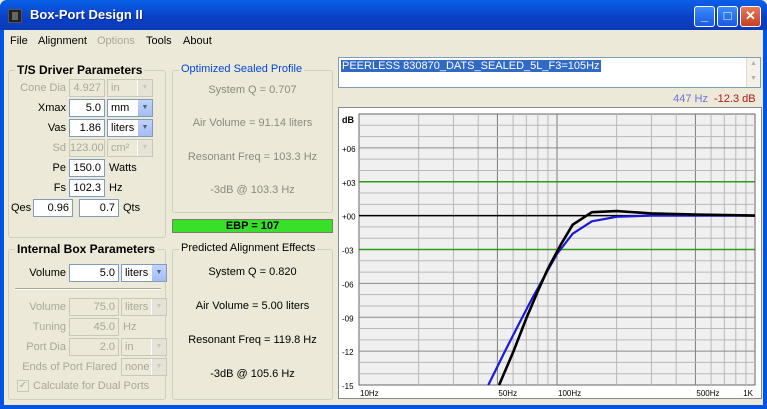 The image size is (767, 409). I want to click on sd-label: Sd, so click(59, 148).